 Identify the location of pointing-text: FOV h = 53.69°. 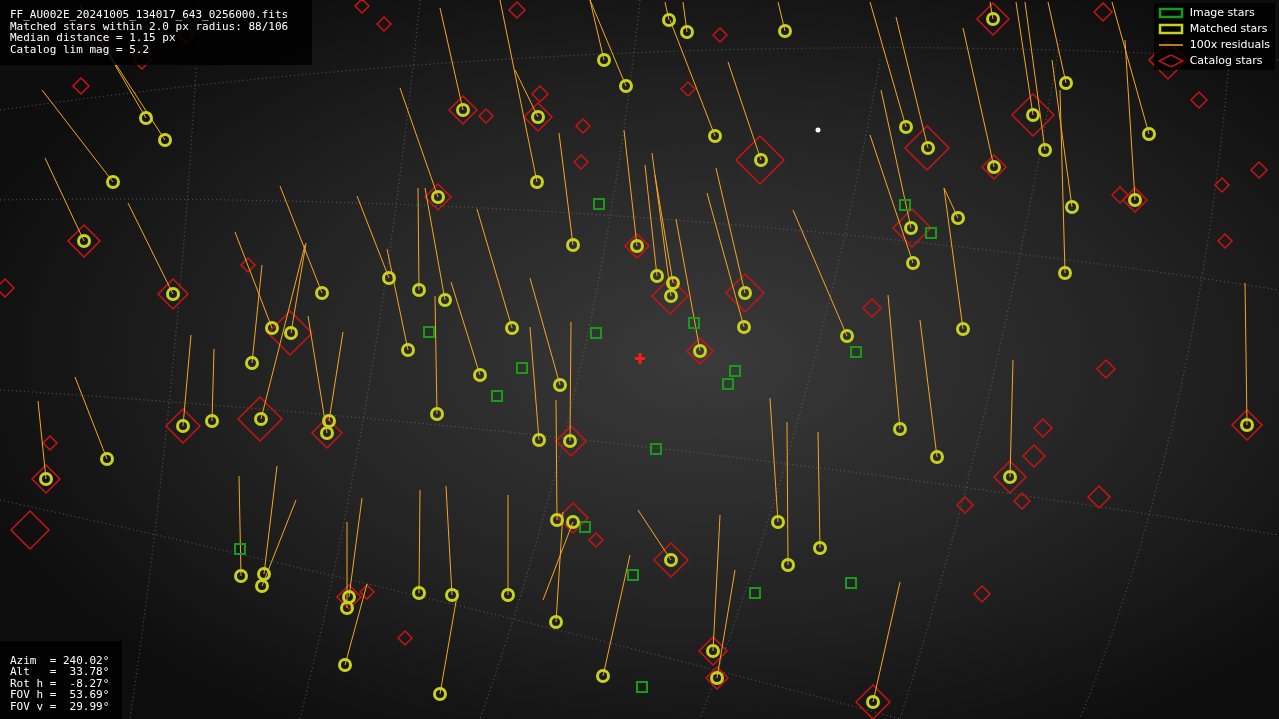
(60, 695).